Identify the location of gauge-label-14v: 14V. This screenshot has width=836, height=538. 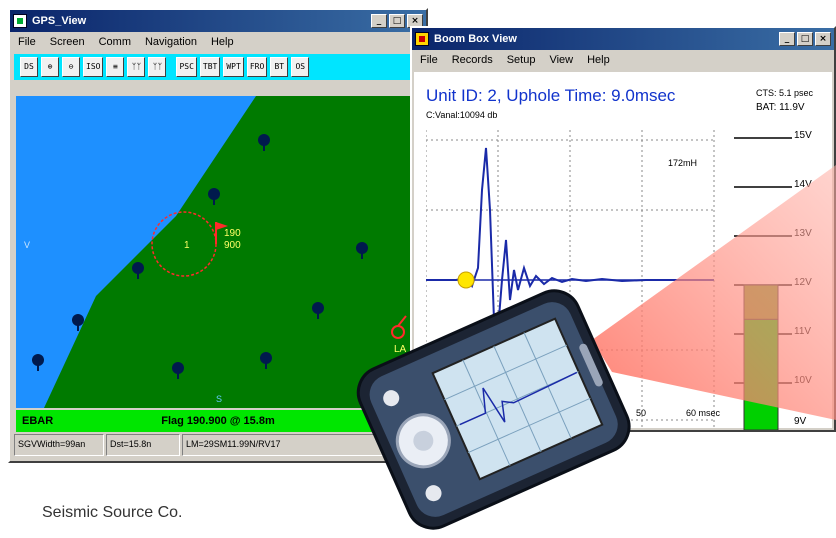
(803, 184).